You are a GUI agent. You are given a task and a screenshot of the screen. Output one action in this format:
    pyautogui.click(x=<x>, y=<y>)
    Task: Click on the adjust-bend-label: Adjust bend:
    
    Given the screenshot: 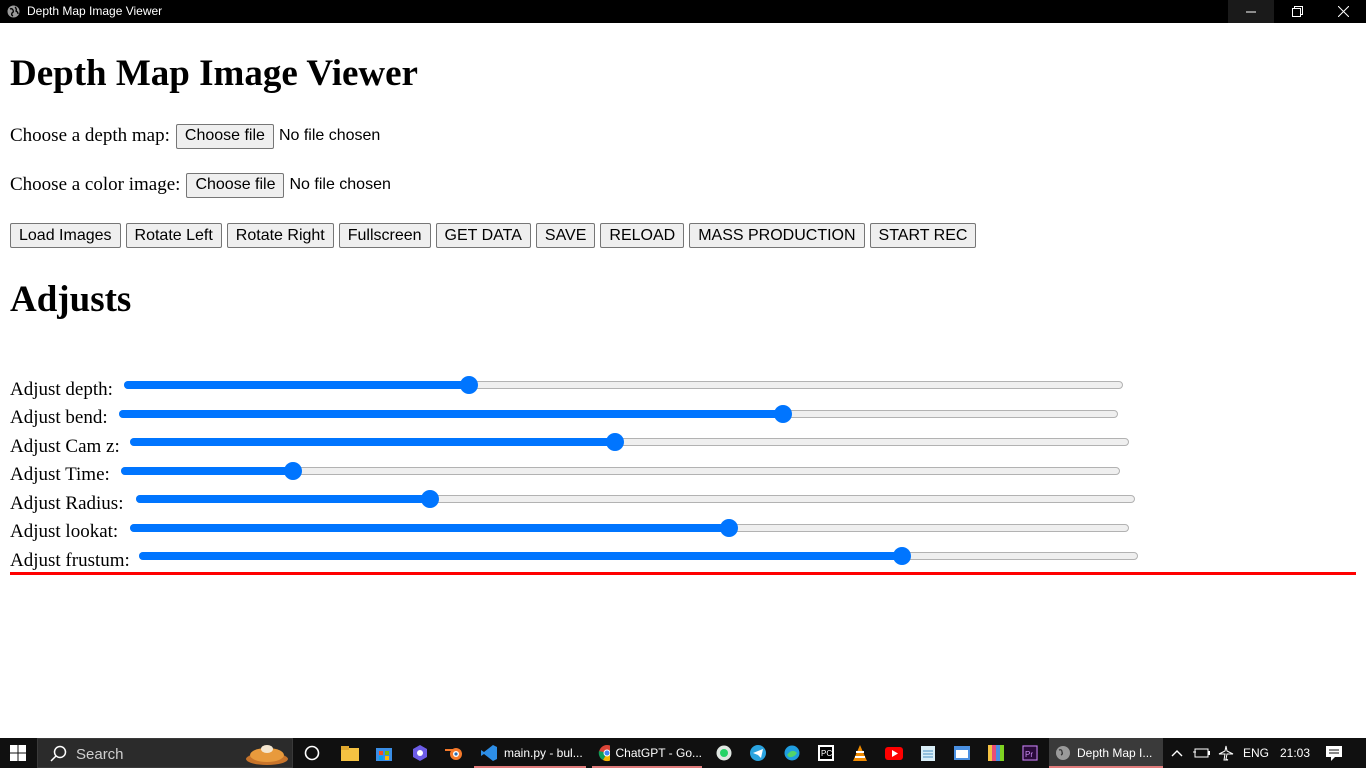 What is the action you would take?
    pyautogui.click(x=59, y=417)
    